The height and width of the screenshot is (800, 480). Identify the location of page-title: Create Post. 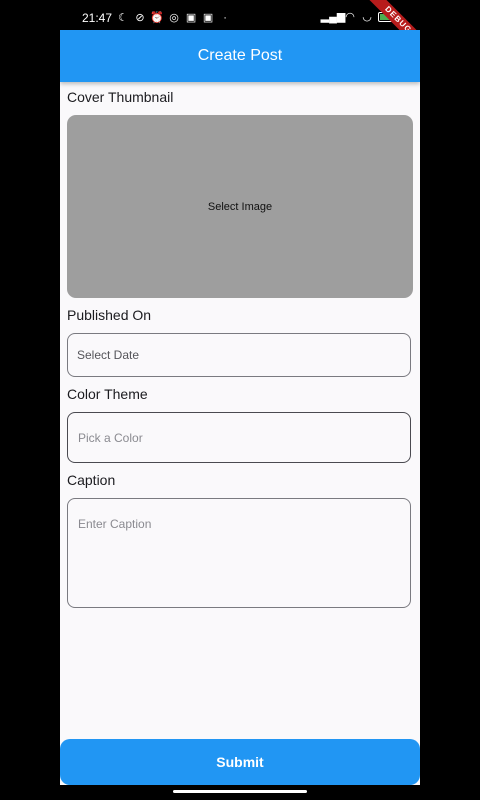
(240, 55).